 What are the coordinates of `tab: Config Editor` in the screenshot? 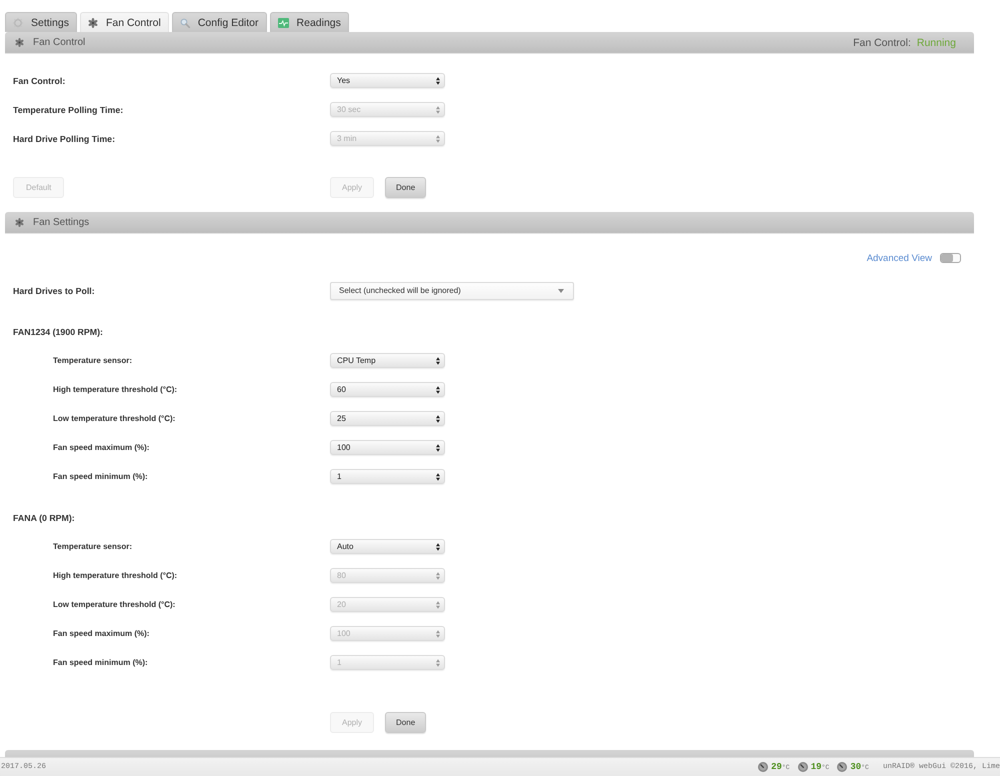 It's located at (219, 22).